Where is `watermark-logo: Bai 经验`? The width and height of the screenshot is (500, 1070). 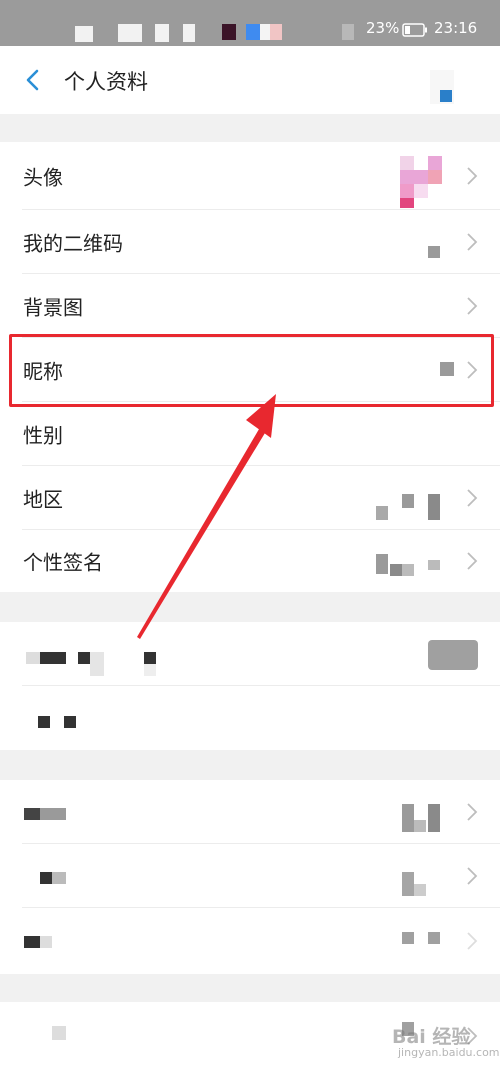
watermark-logo: Bai 经验 is located at coordinates (431, 1037).